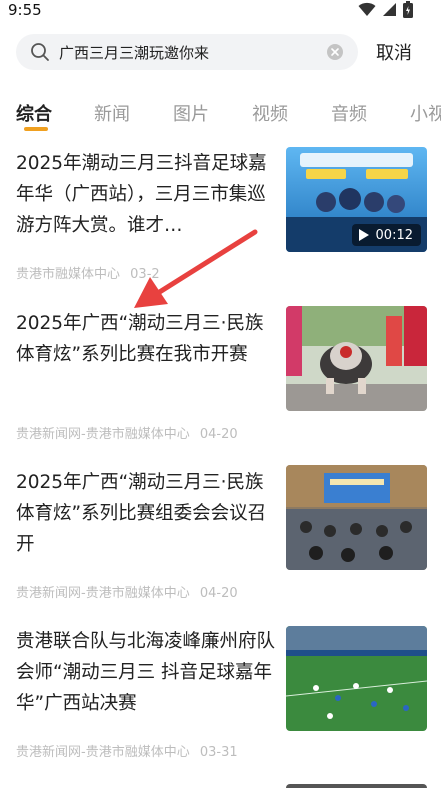 The image size is (441, 788). What do you see at coordinates (270, 113) in the screenshot?
I see `tab-video: 视频` at bounding box center [270, 113].